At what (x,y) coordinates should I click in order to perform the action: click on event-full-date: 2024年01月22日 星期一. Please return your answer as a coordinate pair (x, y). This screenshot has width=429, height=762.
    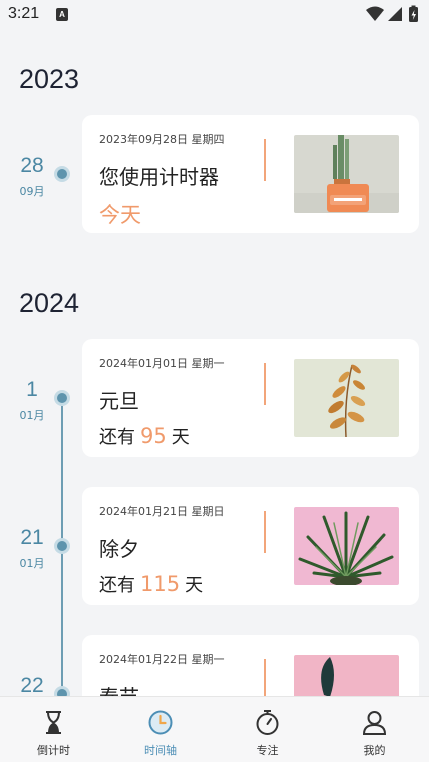
    Looking at the image, I should click on (162, 659).